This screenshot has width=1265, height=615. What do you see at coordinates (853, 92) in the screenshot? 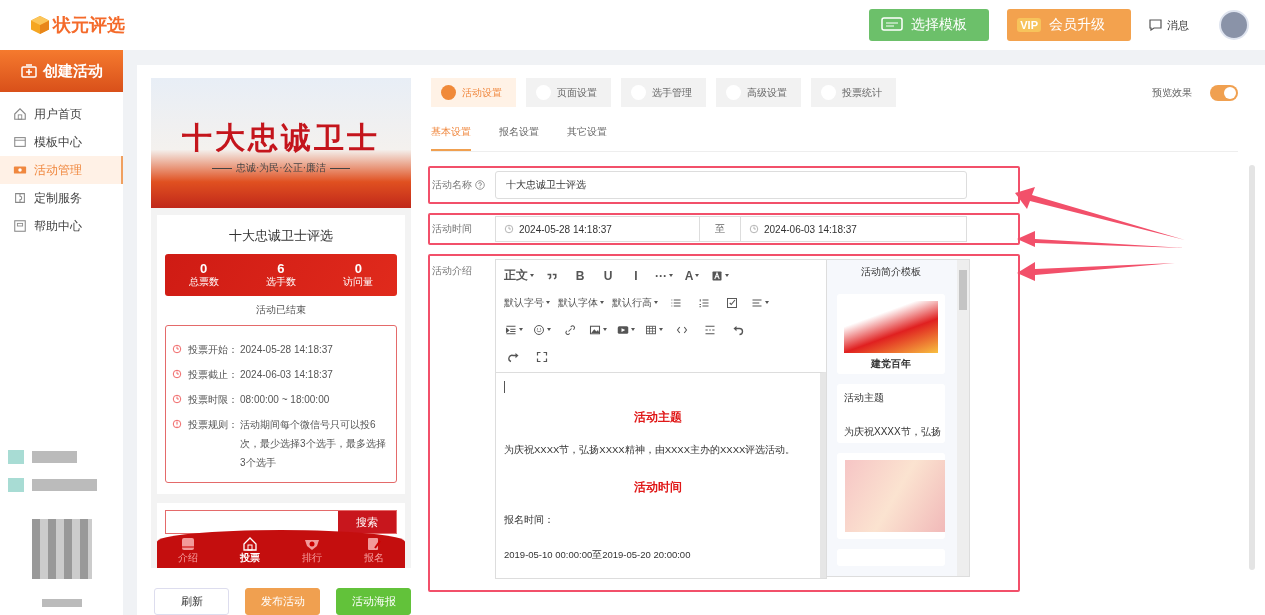
I see `settings-tab: 投票统计` at bounding box center [853, 92].